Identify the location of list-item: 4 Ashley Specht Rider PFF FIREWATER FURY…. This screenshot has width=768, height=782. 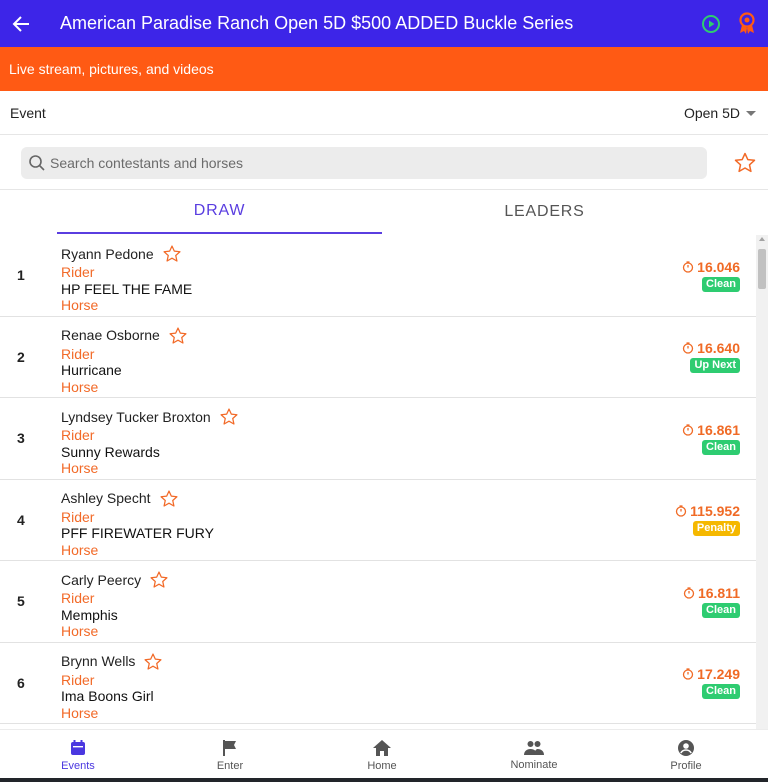
(378, 520).